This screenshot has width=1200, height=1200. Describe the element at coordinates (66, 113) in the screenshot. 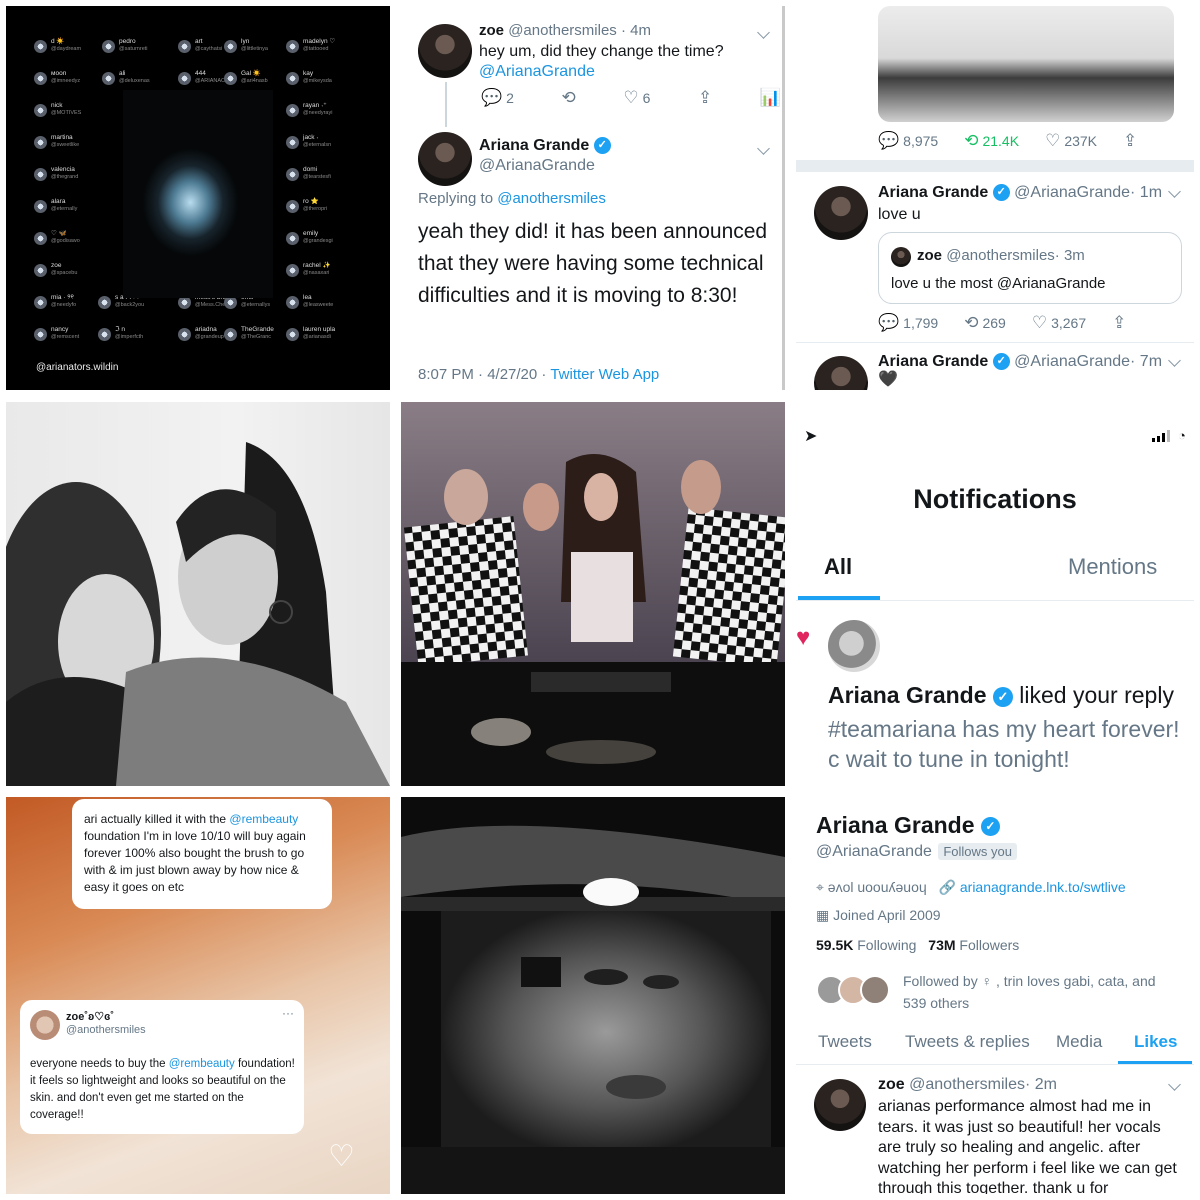

I see `follower-handle: @MOTIVES` at that location.